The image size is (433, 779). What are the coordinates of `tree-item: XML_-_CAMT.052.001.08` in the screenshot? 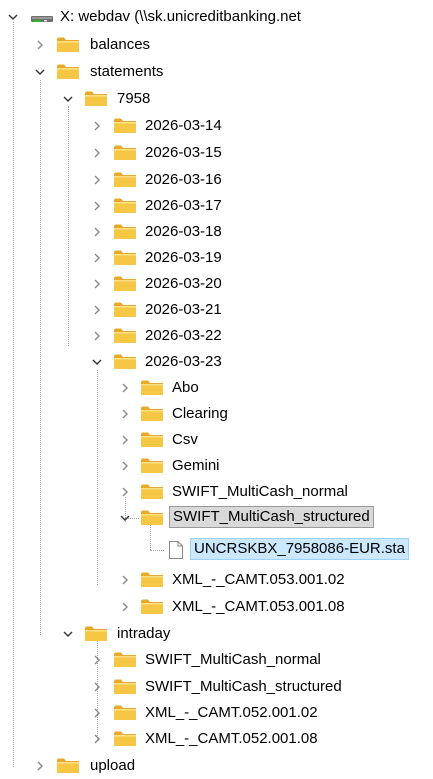 It's located at (216, 739).